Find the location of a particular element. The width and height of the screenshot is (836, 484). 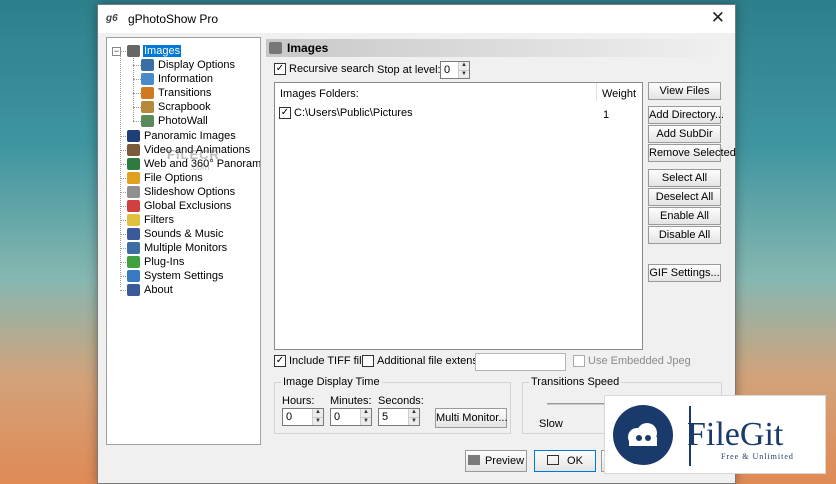

preview-label: Preview is located at coordinates (504, 461).